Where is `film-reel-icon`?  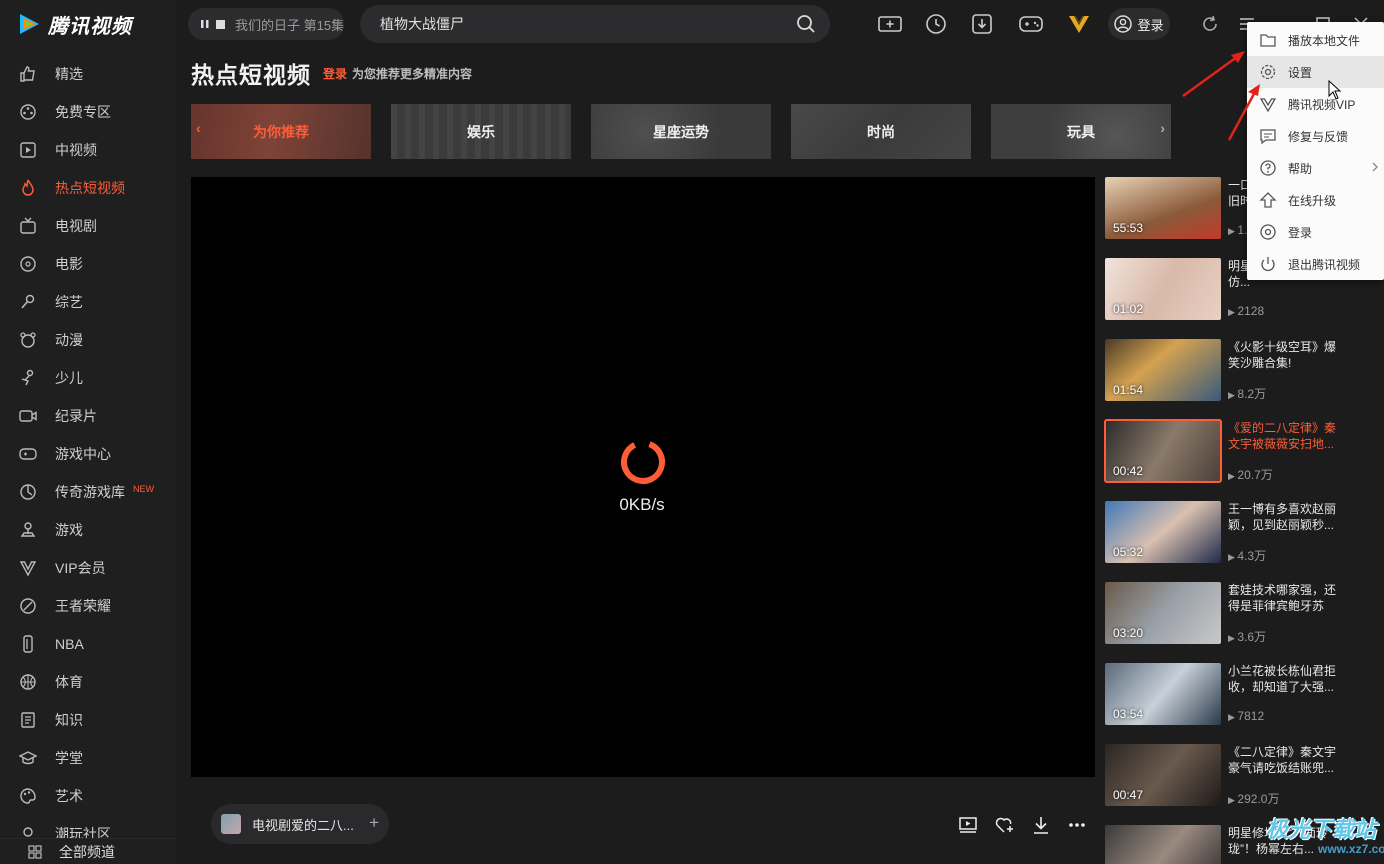 film-reel-icon is located at coordinates (28, 112).